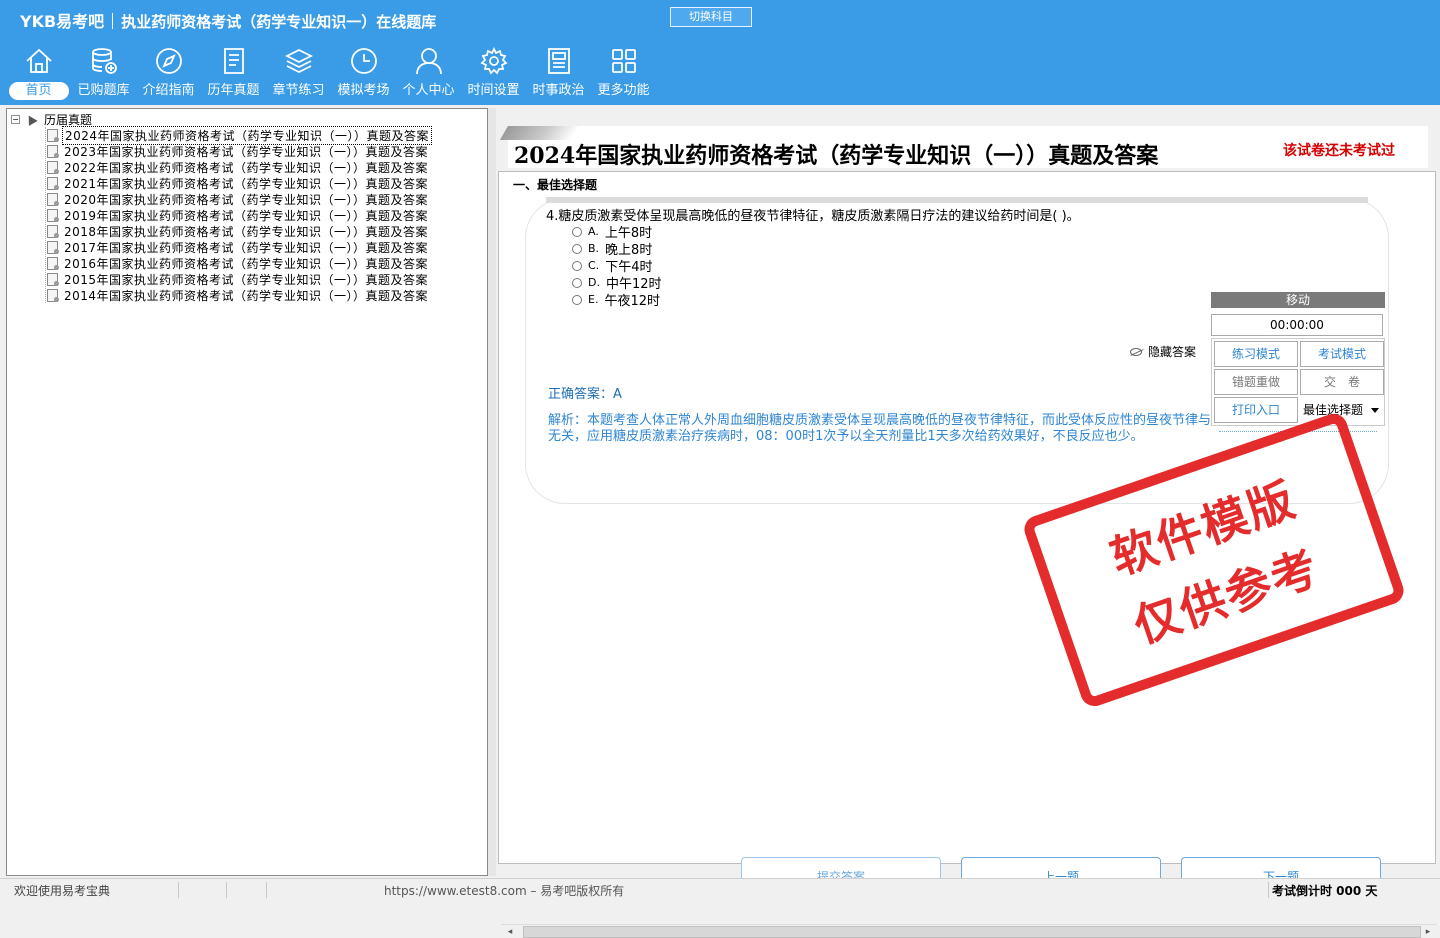 This screenshot has height=938, width=1440. Describe the element at coordinates (246, 263) in the screenshot. I see `tree-item-label: 2016年国家执业药师资格考试（药学专业知识（一））真题及答案` at that location.